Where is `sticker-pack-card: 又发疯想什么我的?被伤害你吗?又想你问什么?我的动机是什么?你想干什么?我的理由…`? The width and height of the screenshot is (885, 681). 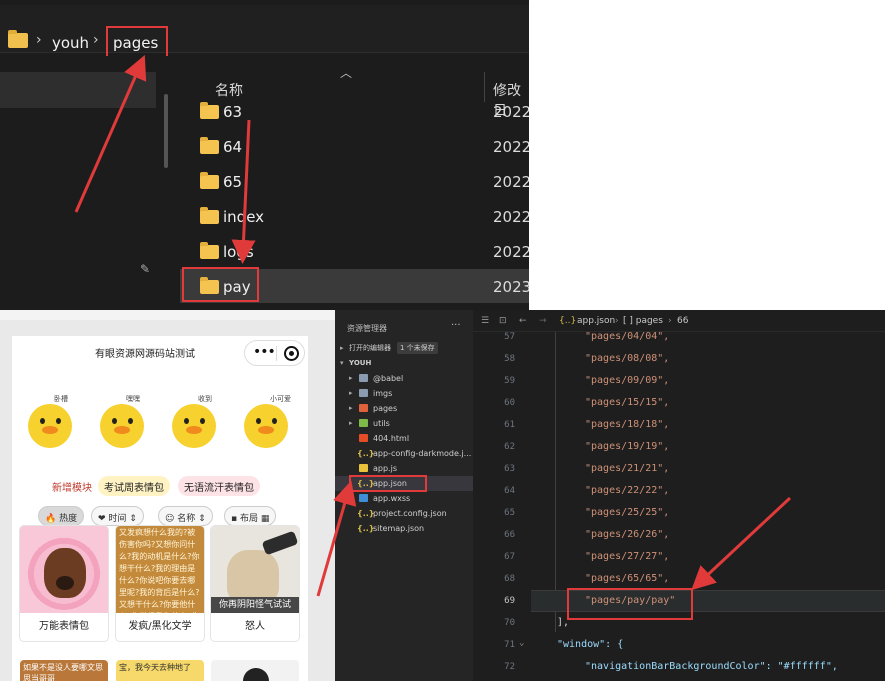
sticker-pack-card: 又发疯想什么我的?被伤害你吗?又想你问什么?我的动机是什么?你想干什么?我的理由… is located at coordinates (160, 583).